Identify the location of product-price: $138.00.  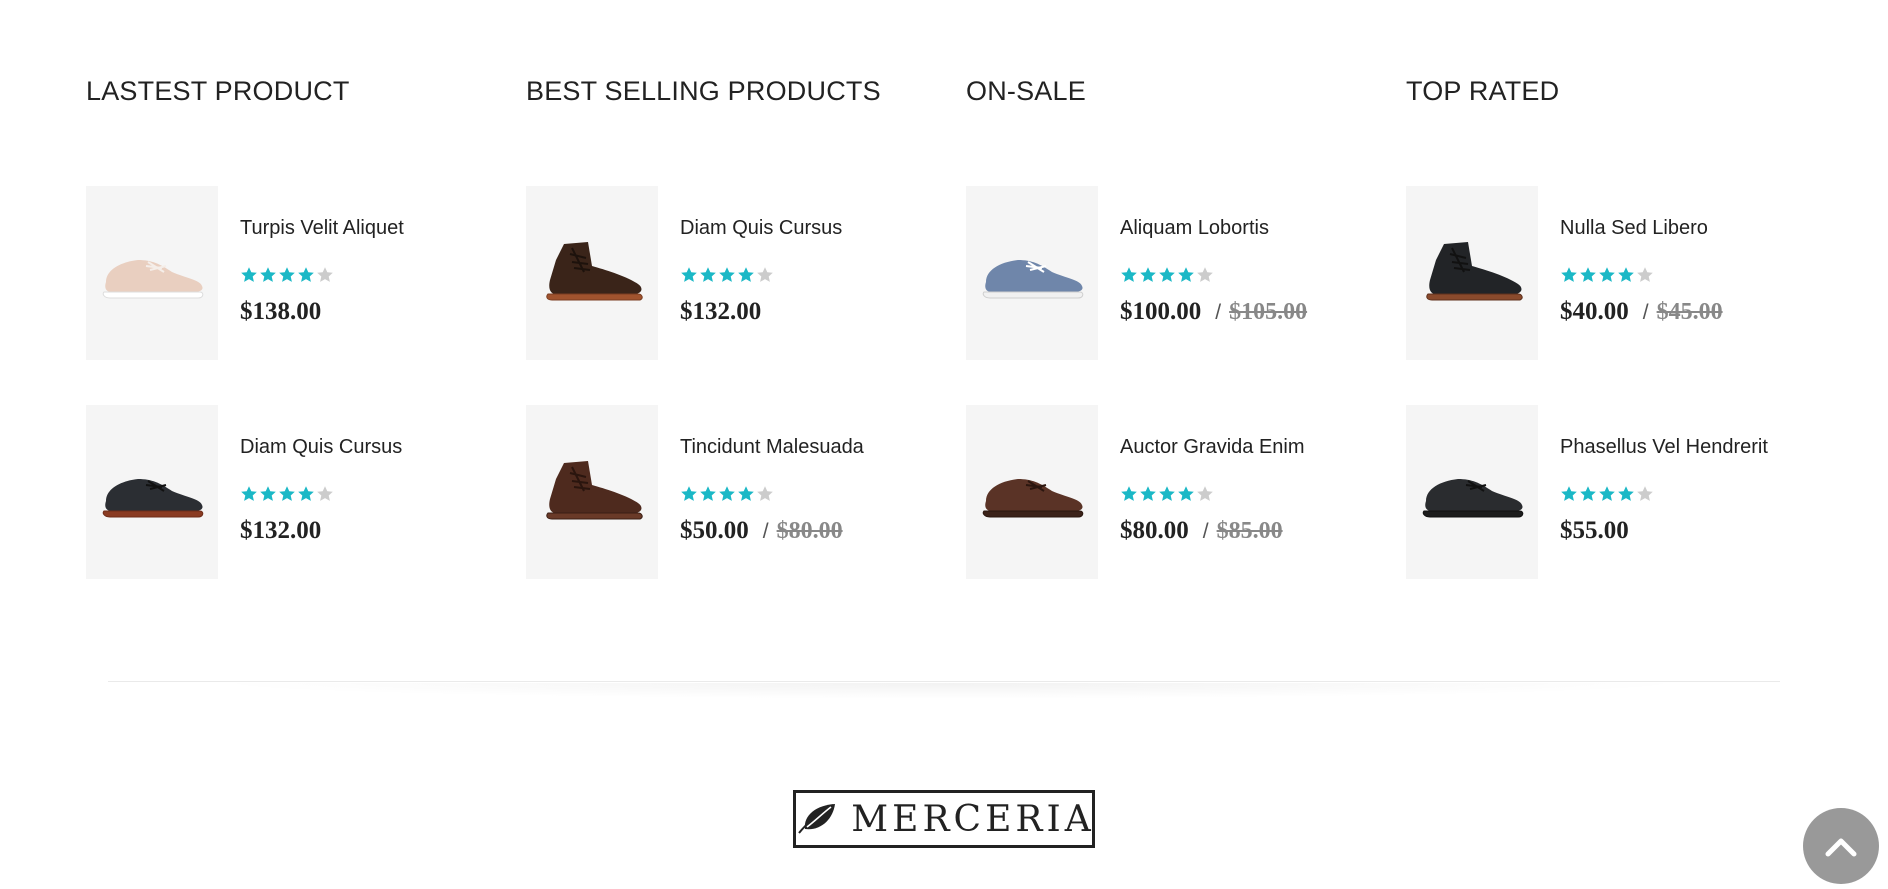
(281, 311).